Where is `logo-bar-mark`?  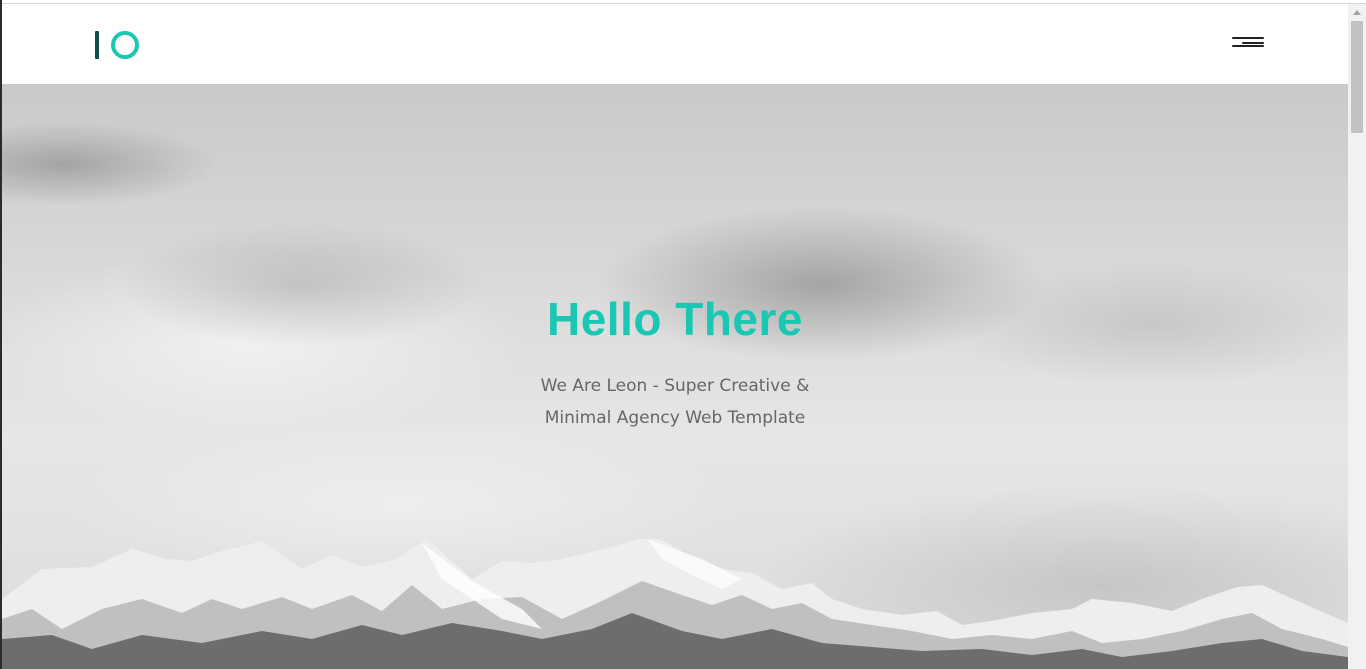 logo-bar-mark is located at coordinates (97, 45).